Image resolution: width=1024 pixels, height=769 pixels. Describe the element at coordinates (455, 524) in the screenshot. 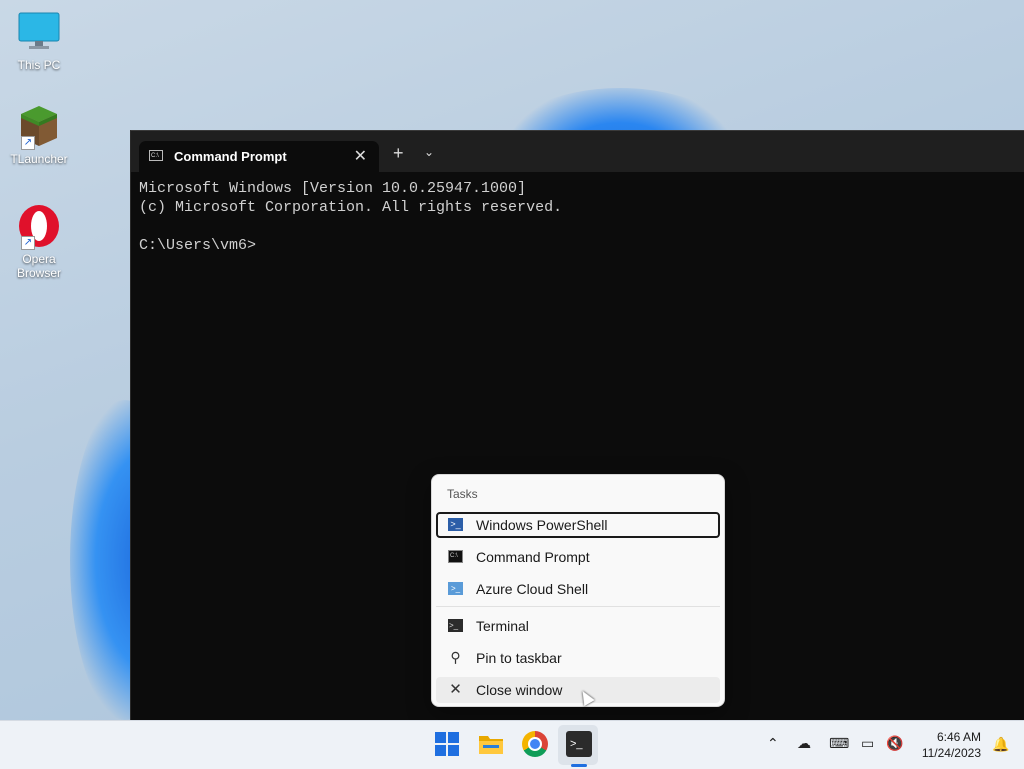

I see `powershell-icon: >_` at that location.